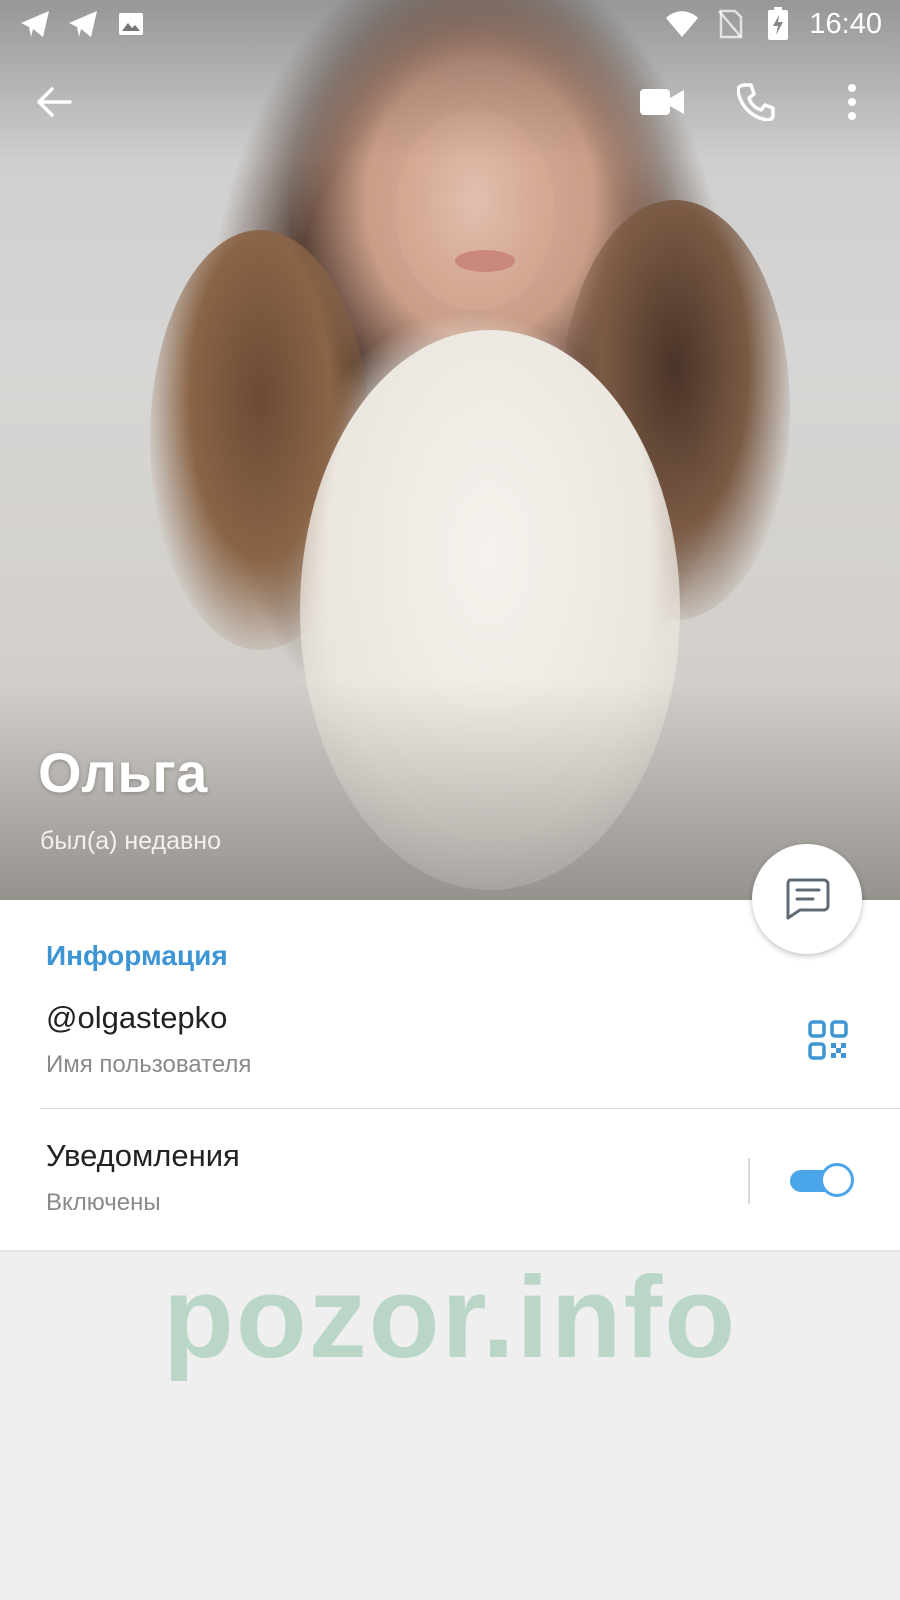  What do you see at coordinates (137, 1017) in the screenshot?
I see `username-value: @olgastepko` at bounding box center [137, 1017].